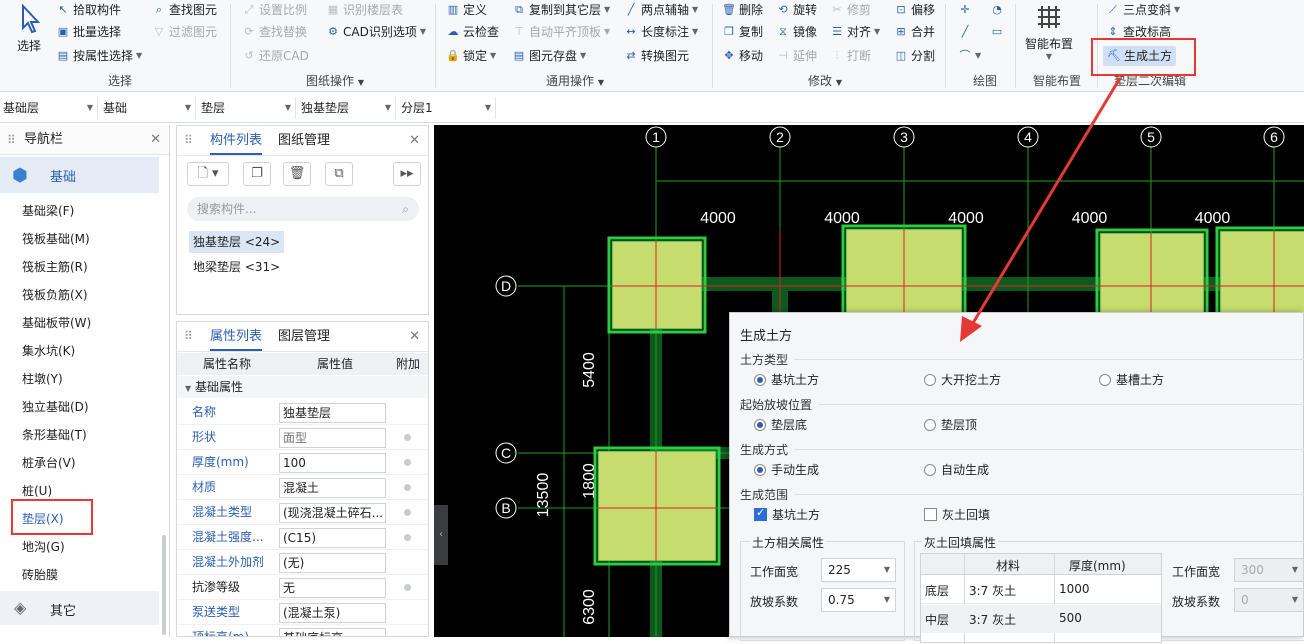  Describe the element at coordinates (473, 32) in the screenshot. I see `cloud-check-button: ☁ 云检查` at that location.